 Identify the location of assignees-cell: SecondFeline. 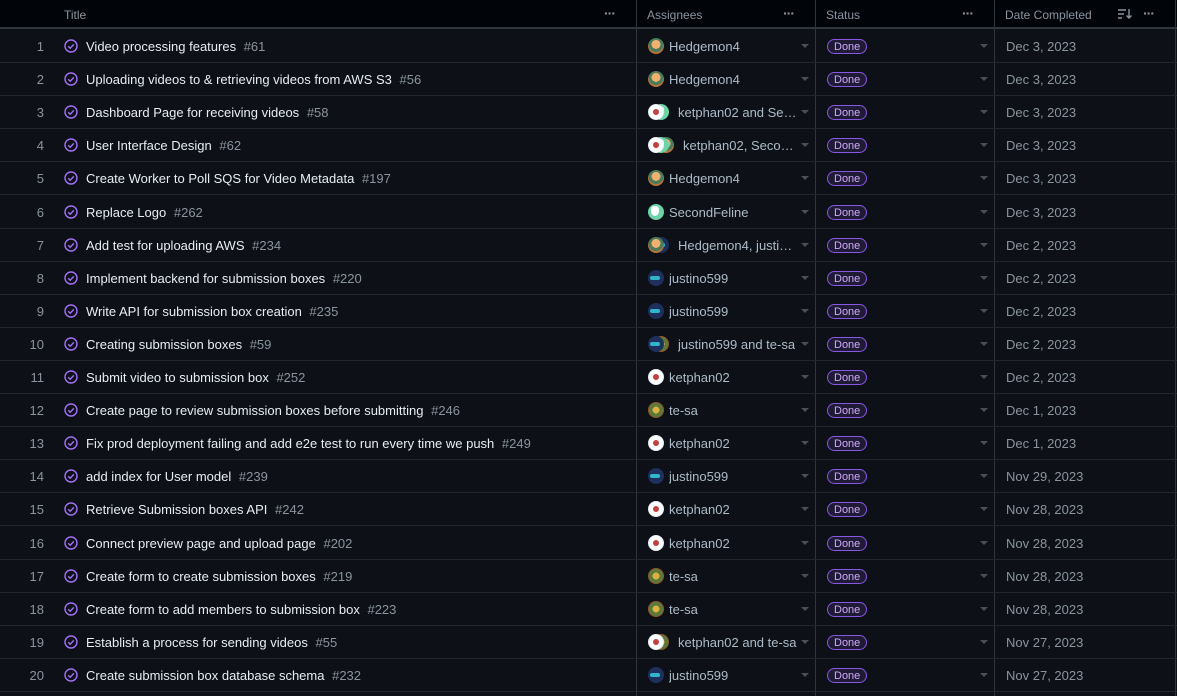
(728, 212).